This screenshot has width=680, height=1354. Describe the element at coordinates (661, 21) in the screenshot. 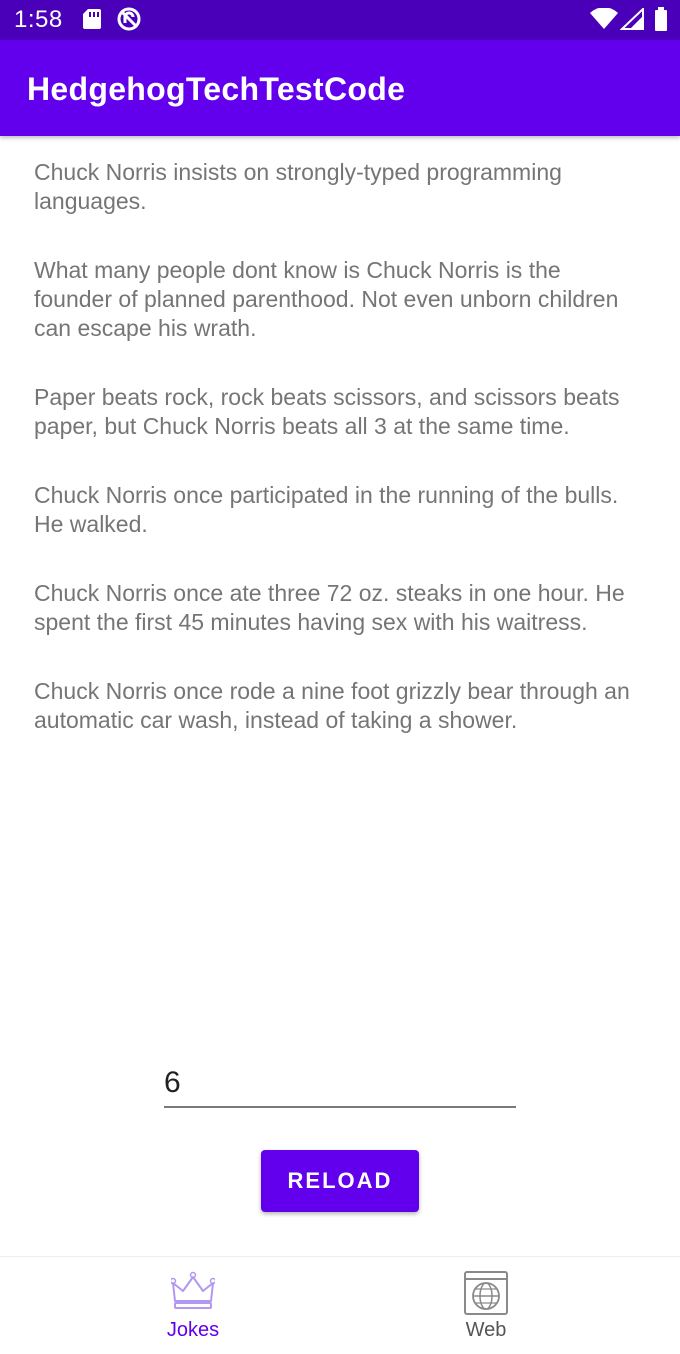

I see `battery-icon` at that location.